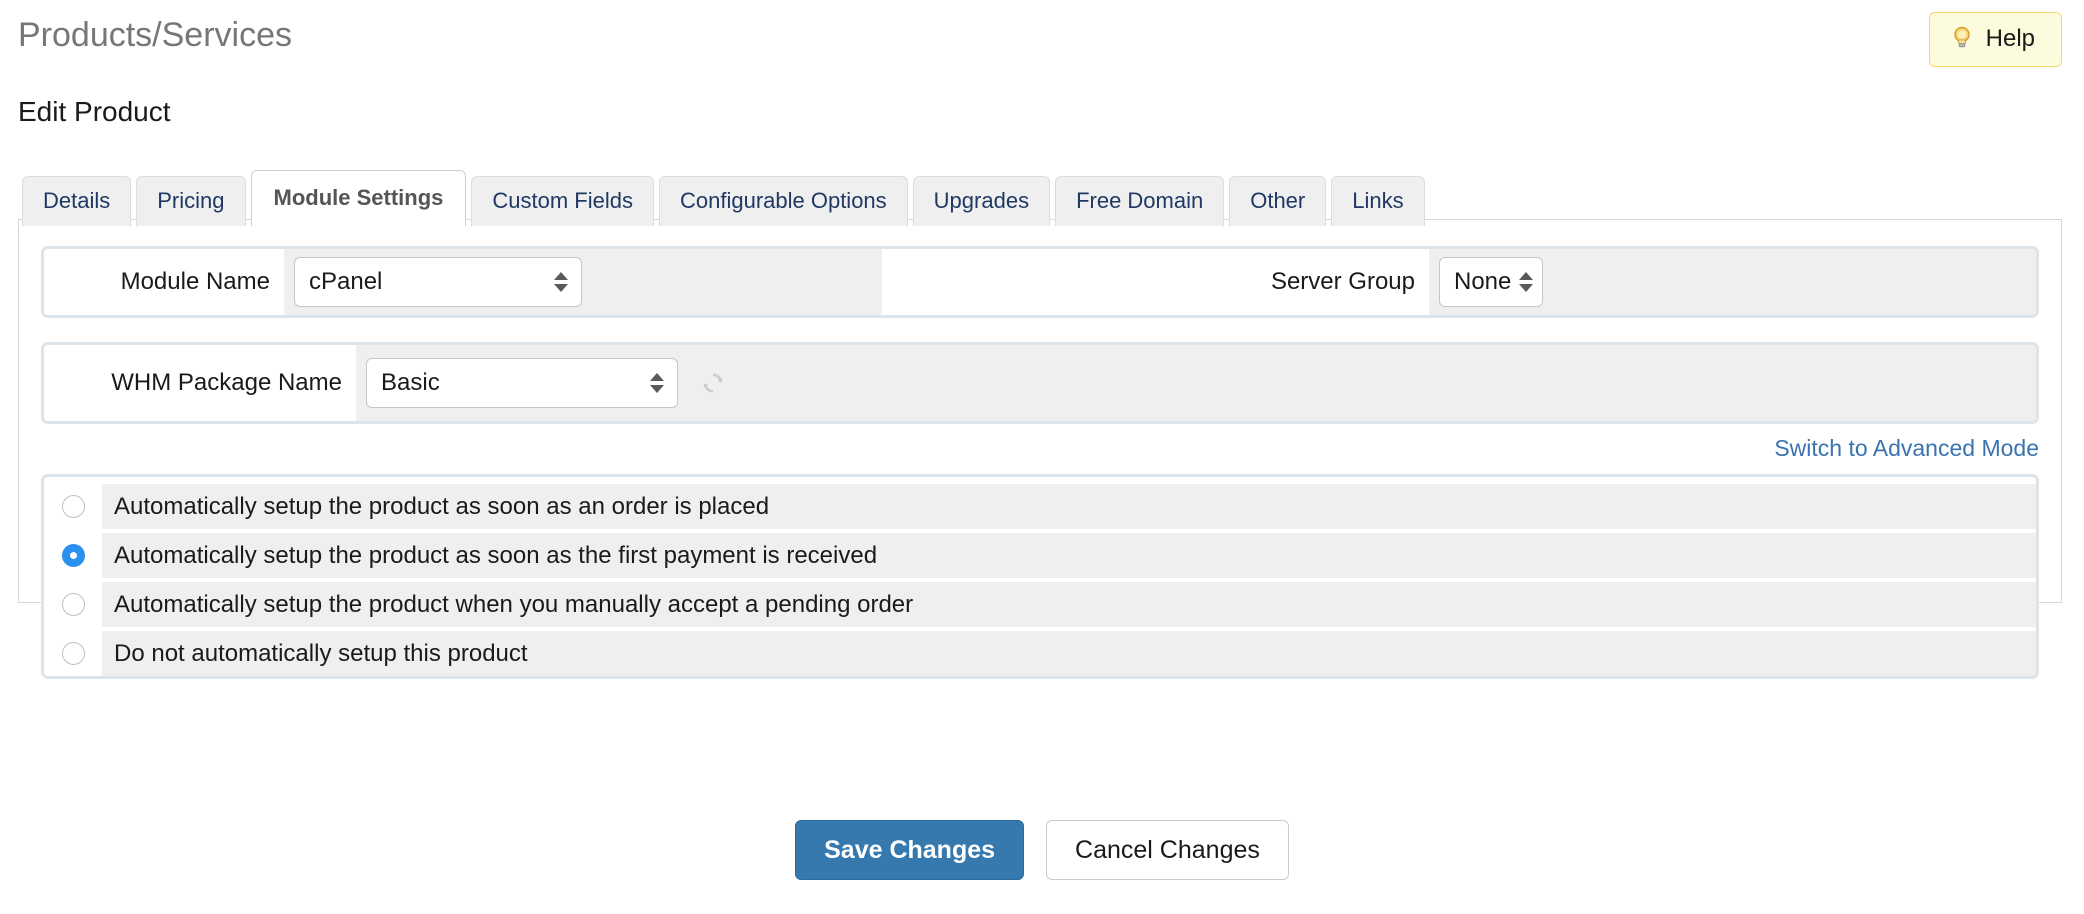 This screenshot has width=2084, height=914. I want to click on tab-module-settings: Module Settings, so click(358, 198).